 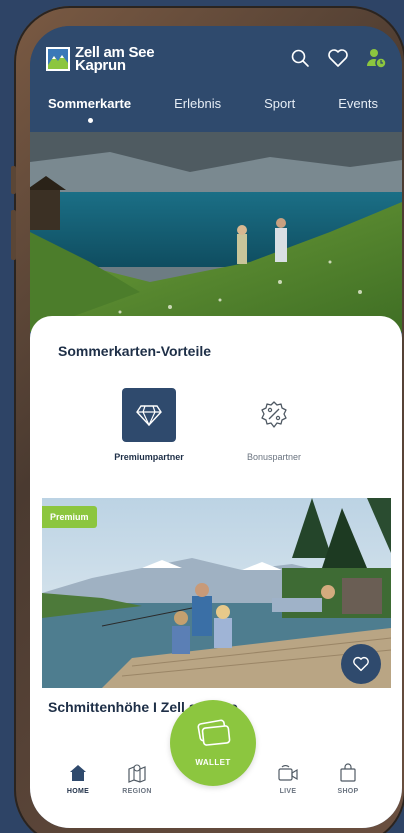 I want to click on mountain-logo-icon, so click(x=58, y=59).